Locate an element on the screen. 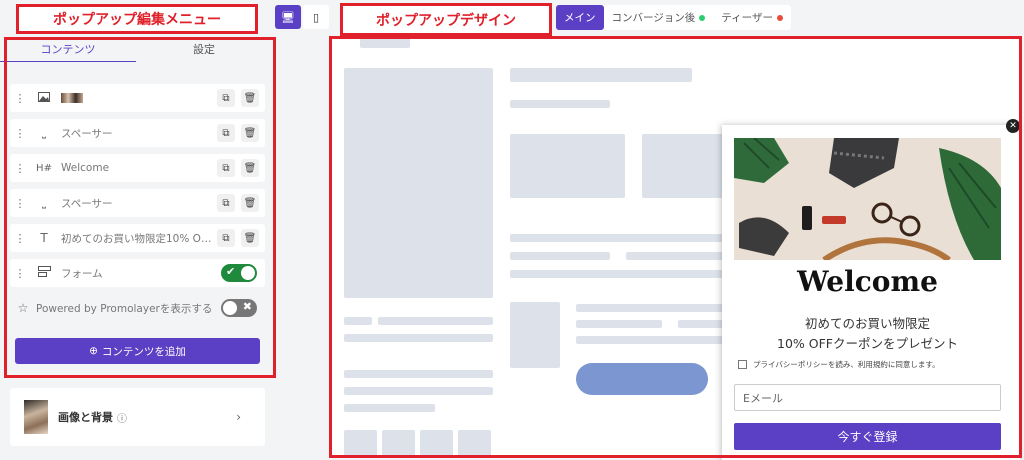 The image size is (1024, 460). text-icon: T is located at coordinates (44, 238).